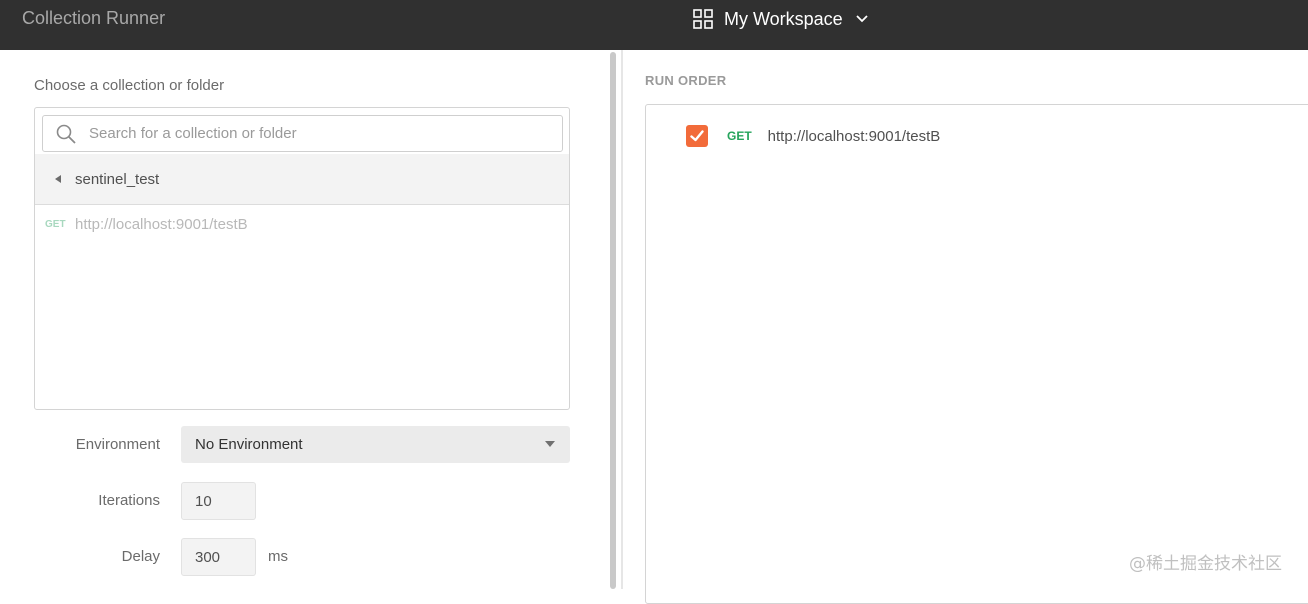 The width and height of the screenshot is (1308, 604). What do you see at coordinates (375, 444) in the screenshot?
I see `environment-select: No Environment` at bounding box center [375, 444].